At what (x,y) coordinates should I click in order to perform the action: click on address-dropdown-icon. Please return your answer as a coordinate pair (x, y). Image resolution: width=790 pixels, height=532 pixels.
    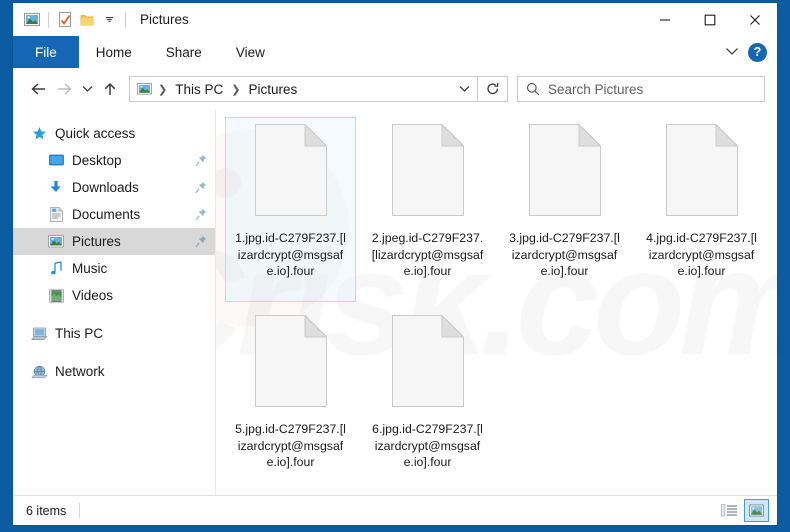
    Looking at the image, I should click on (464, 89).